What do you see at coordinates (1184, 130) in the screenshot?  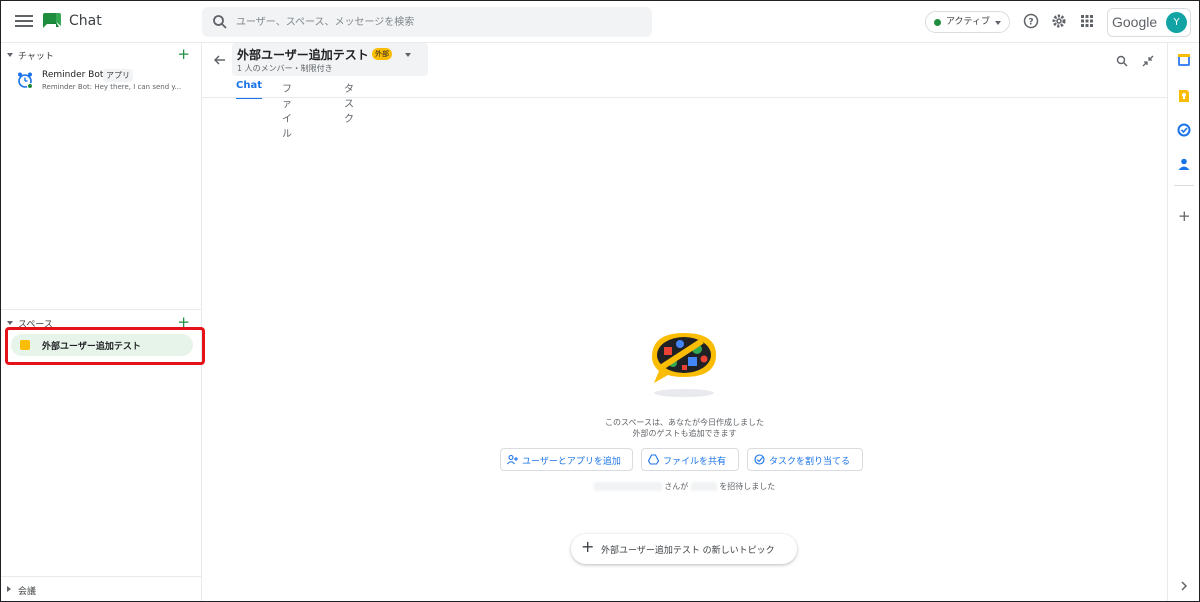 I see `tasks-icon` at bounding box center [1184, 130].